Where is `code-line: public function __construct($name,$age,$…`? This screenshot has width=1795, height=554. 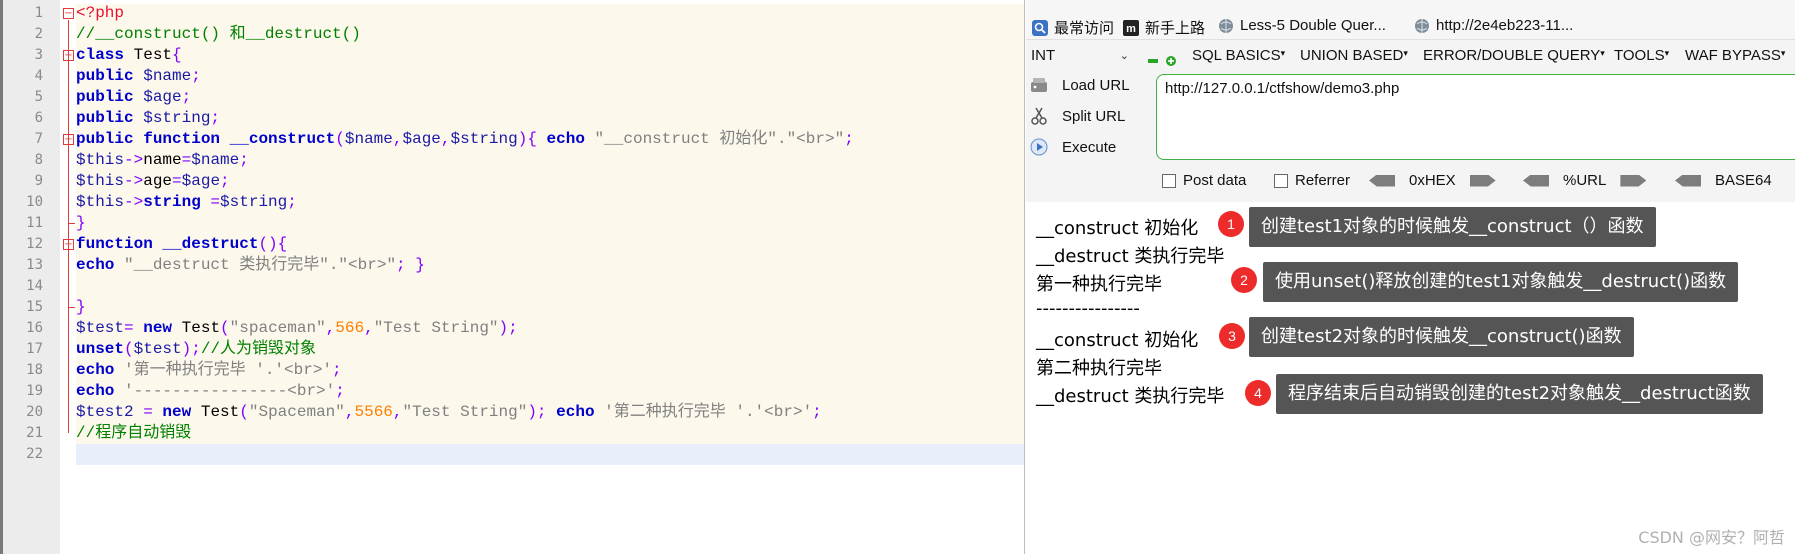 code-line: public function __construct($name,$age,$… is located at coordinates (465, 139).